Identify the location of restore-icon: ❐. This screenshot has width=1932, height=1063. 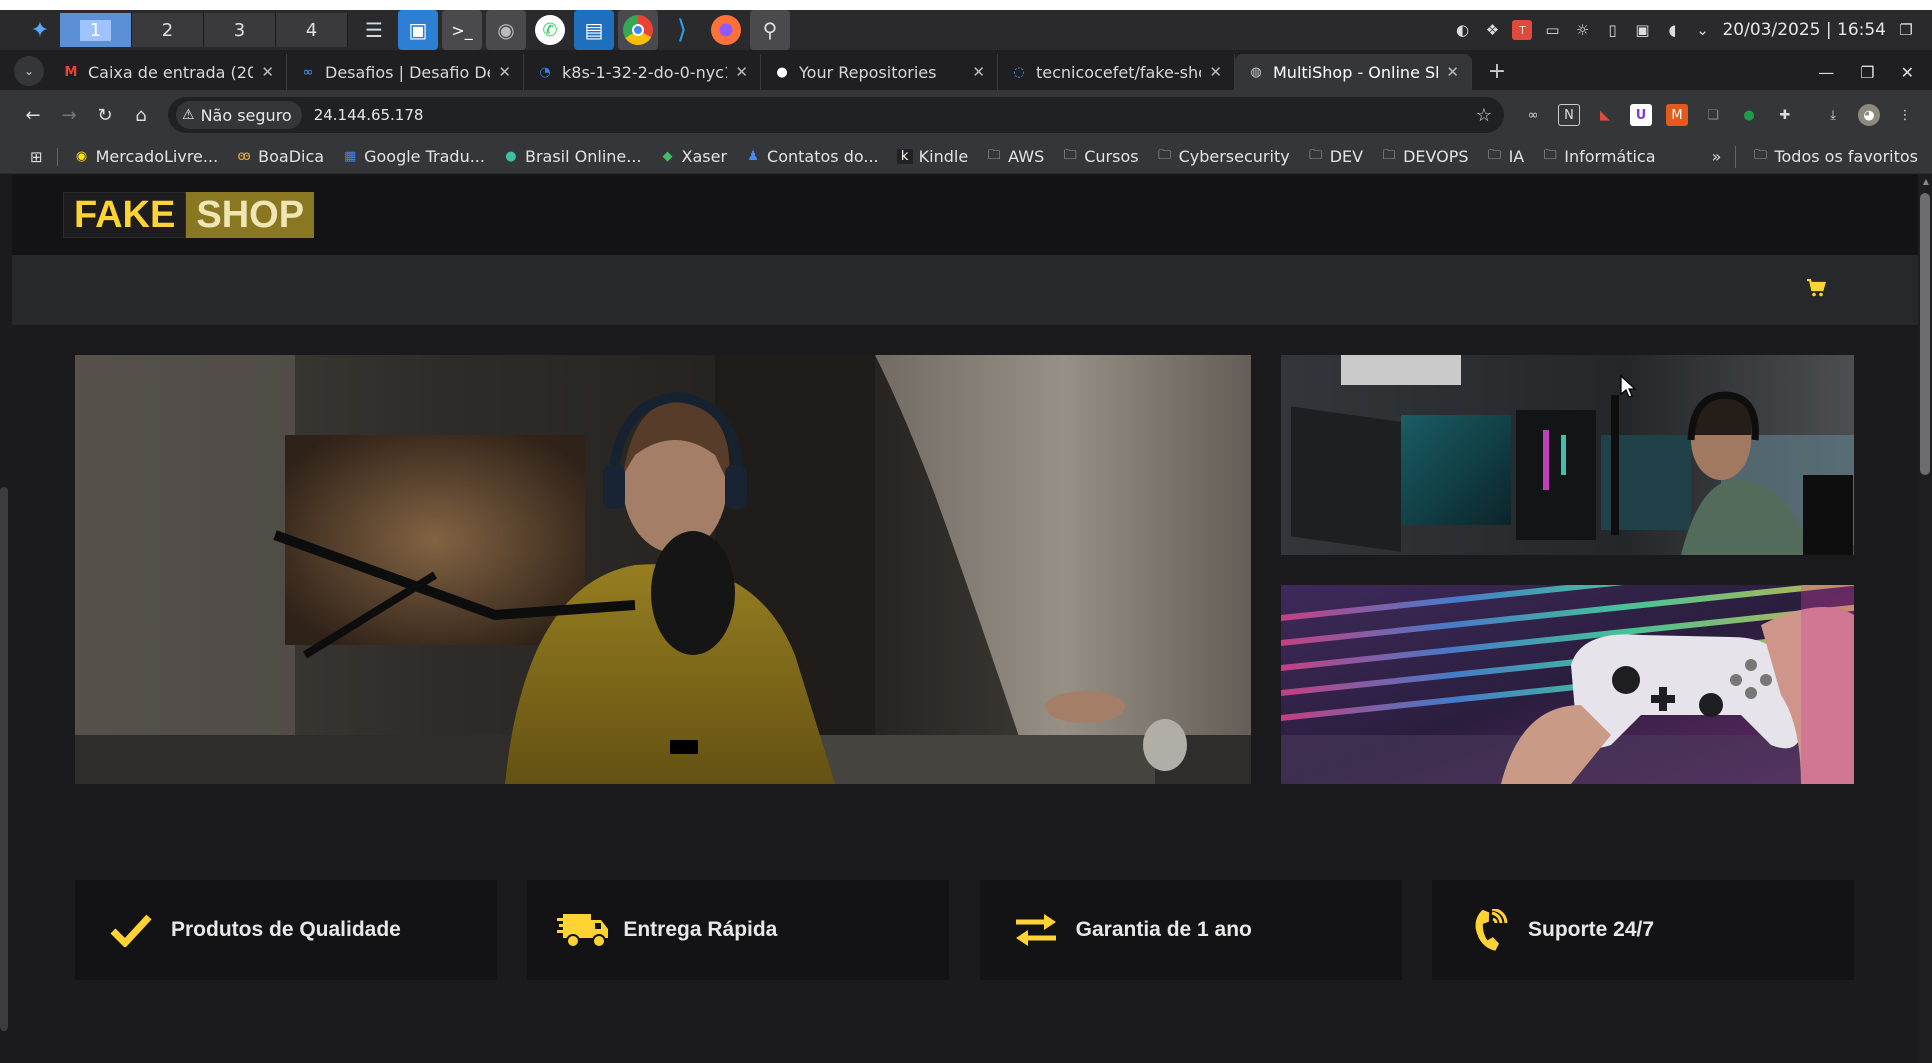
(1867, 72).